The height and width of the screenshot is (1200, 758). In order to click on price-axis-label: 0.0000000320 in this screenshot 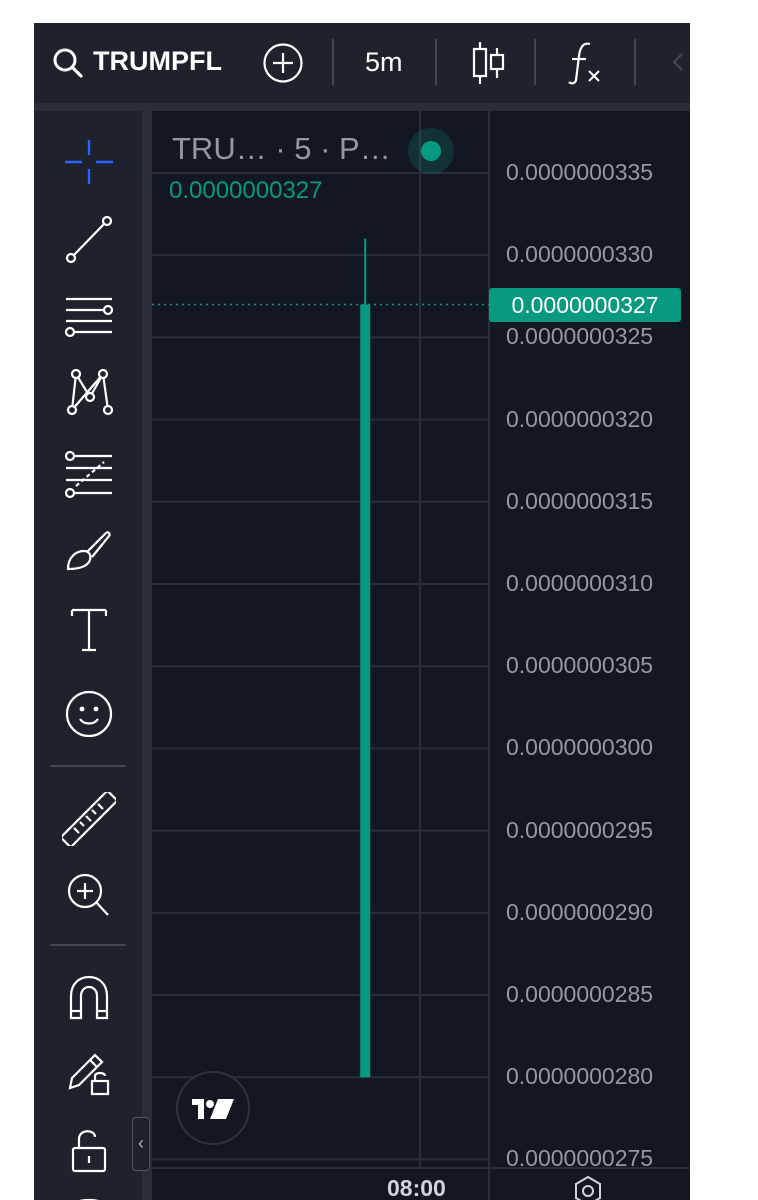, I will do `click(580, 418)`.